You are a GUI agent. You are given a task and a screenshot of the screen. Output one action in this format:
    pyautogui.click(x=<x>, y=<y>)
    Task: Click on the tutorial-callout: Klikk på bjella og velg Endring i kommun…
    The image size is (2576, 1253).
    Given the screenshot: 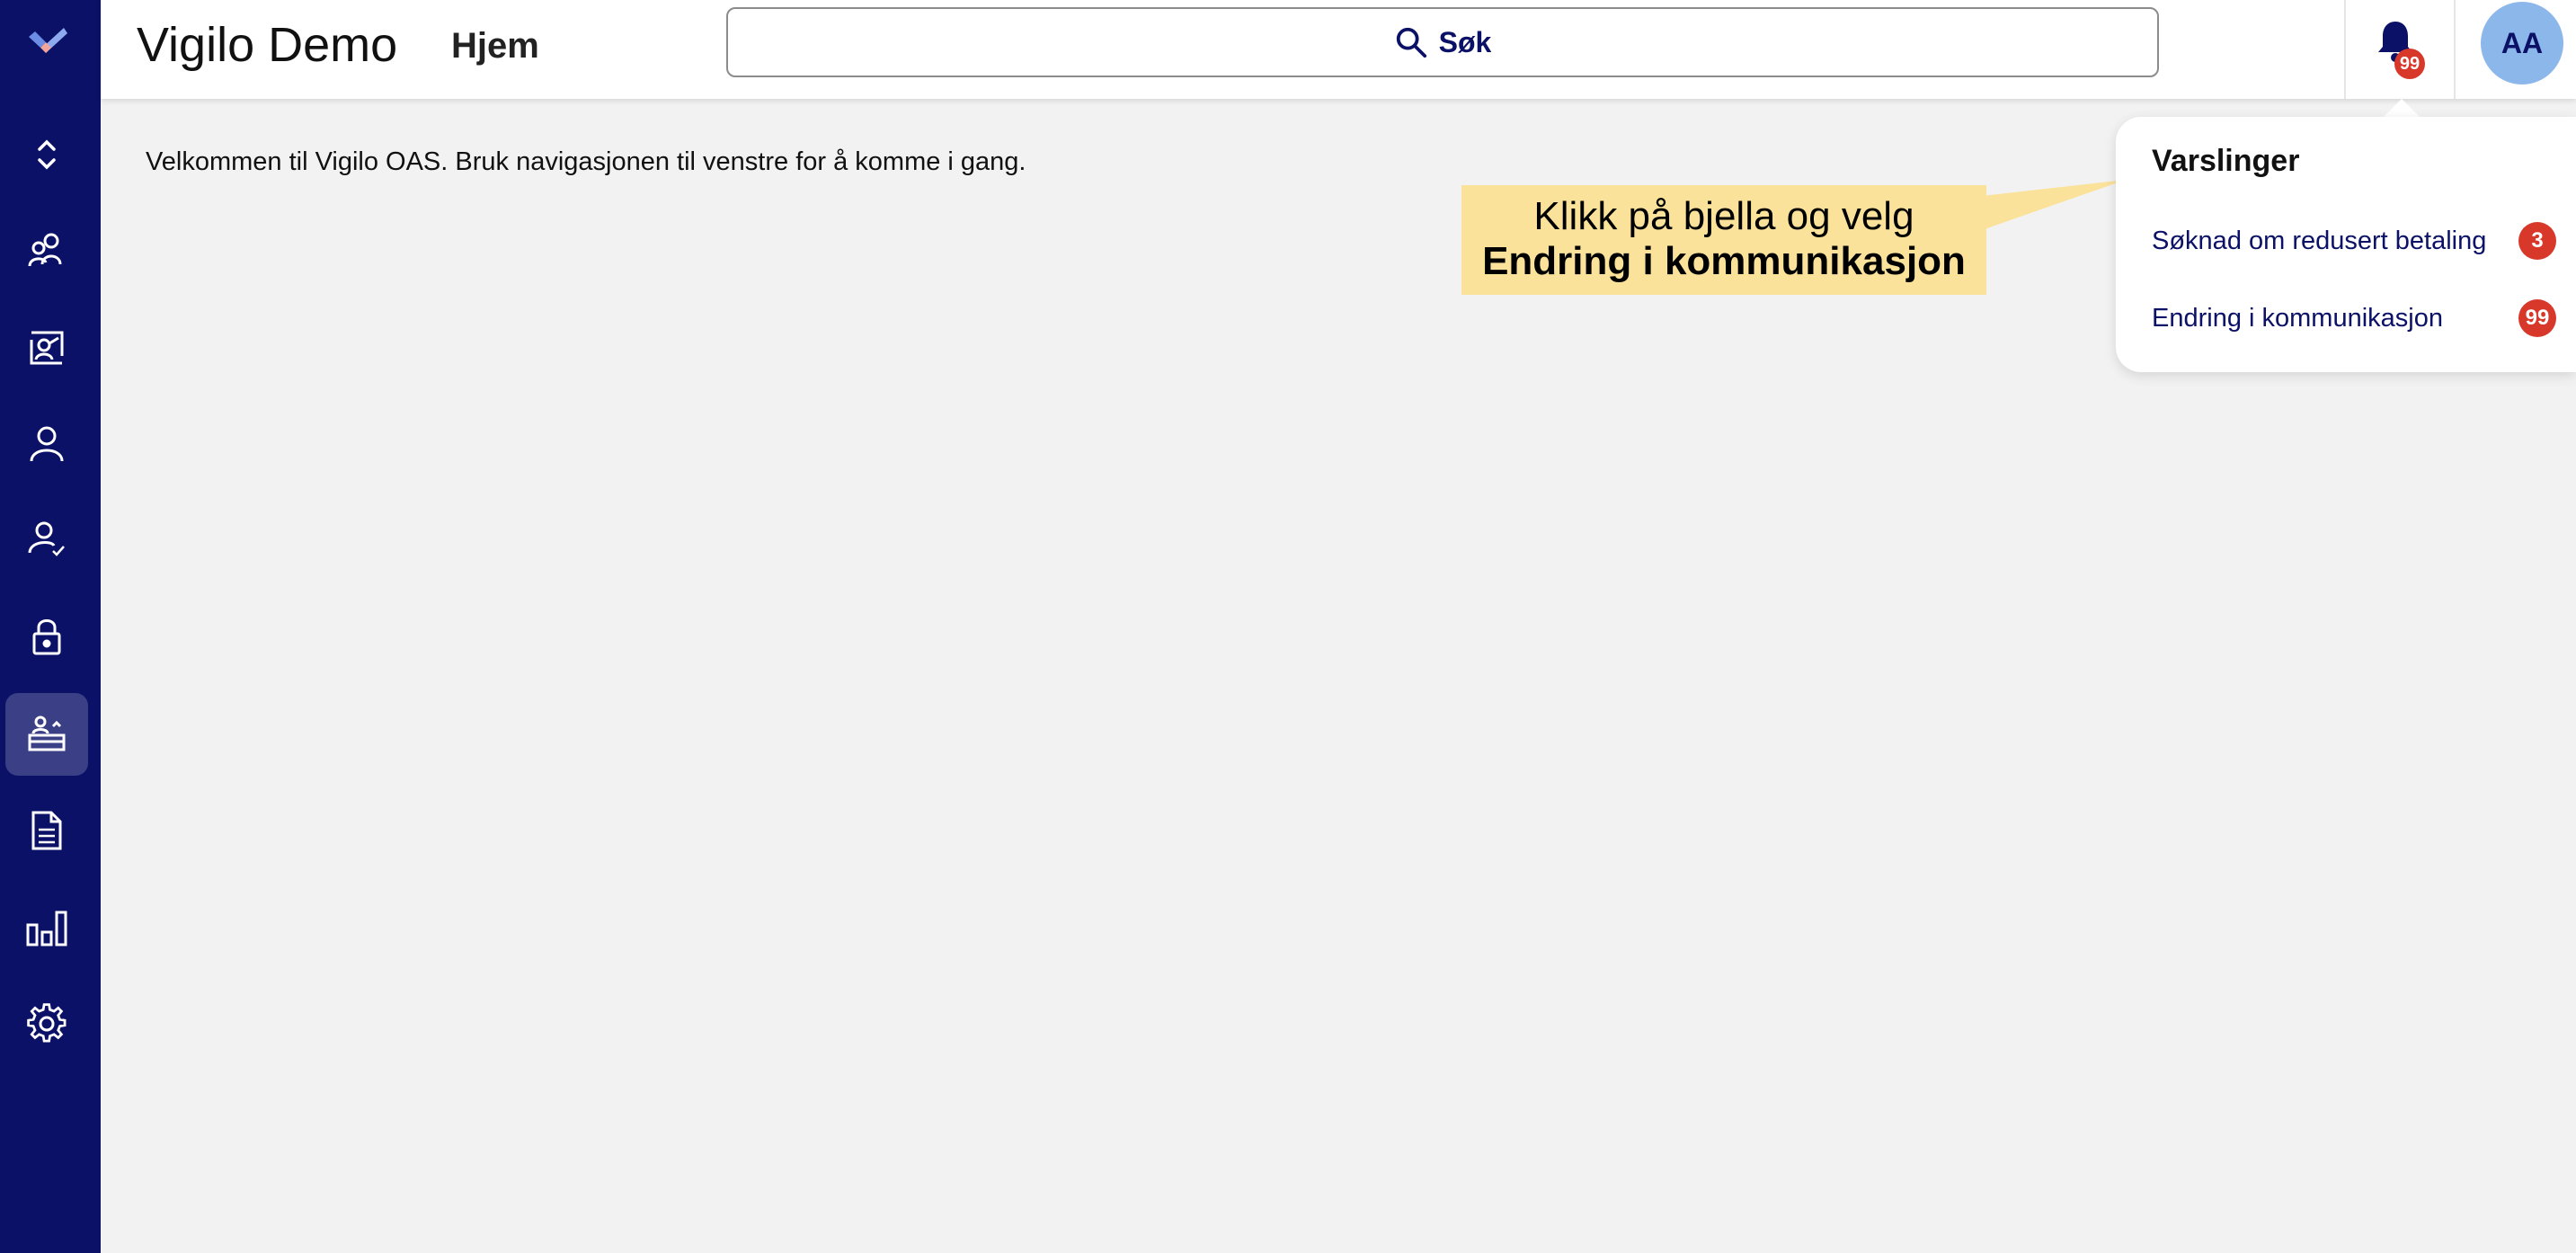 What is the action you would take?
    pyautogui.click(x=1723, y=240)
    